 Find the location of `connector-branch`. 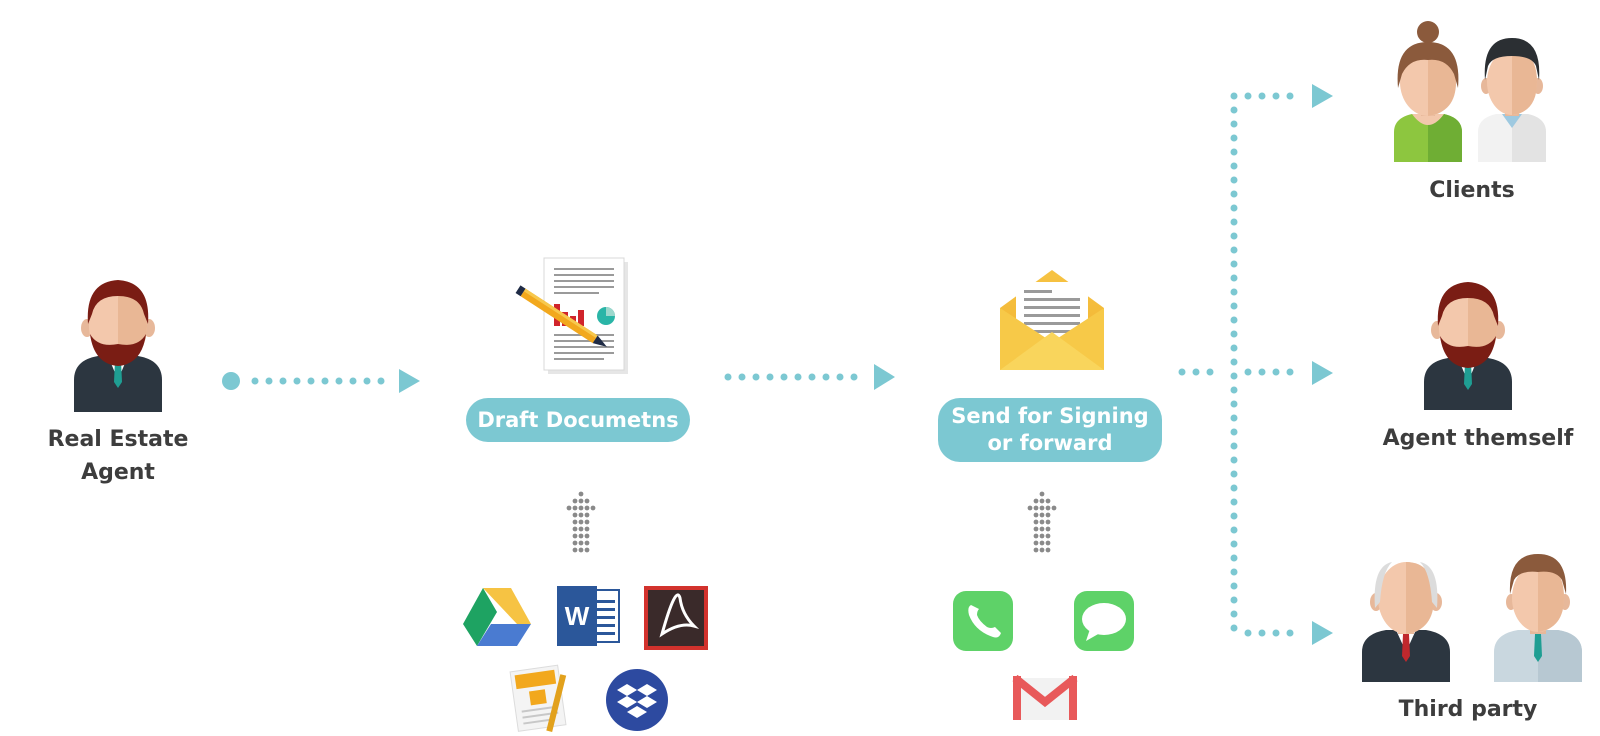

connector-branch is located at coordinates (1236, 364).